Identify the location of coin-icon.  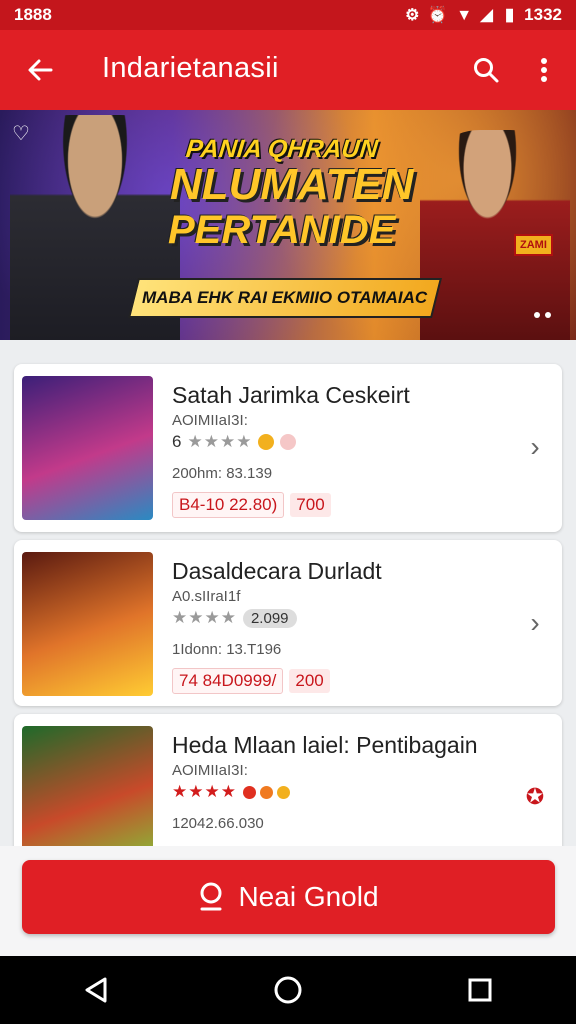
(266, 442).